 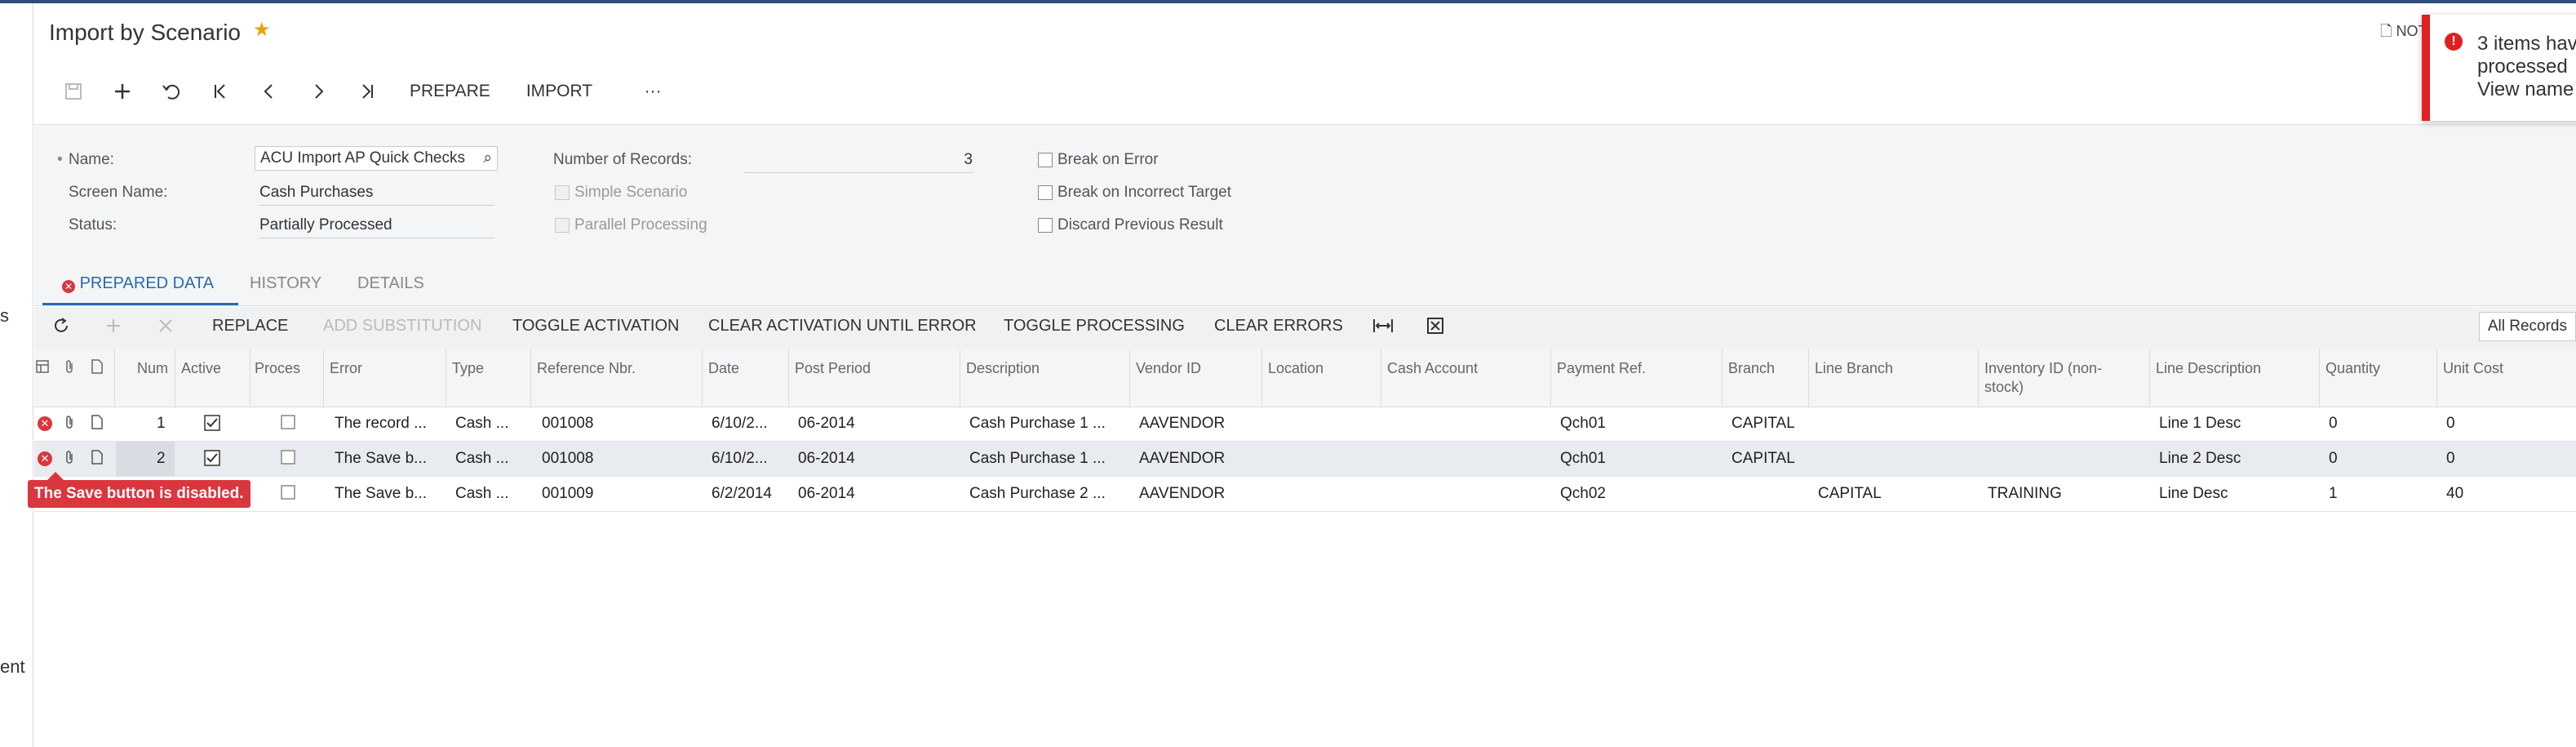 What do you see at coordinates (833, 368) in the screenshot?
I see `post-period-column-header: Post Period` at bounding box center [833, 368].